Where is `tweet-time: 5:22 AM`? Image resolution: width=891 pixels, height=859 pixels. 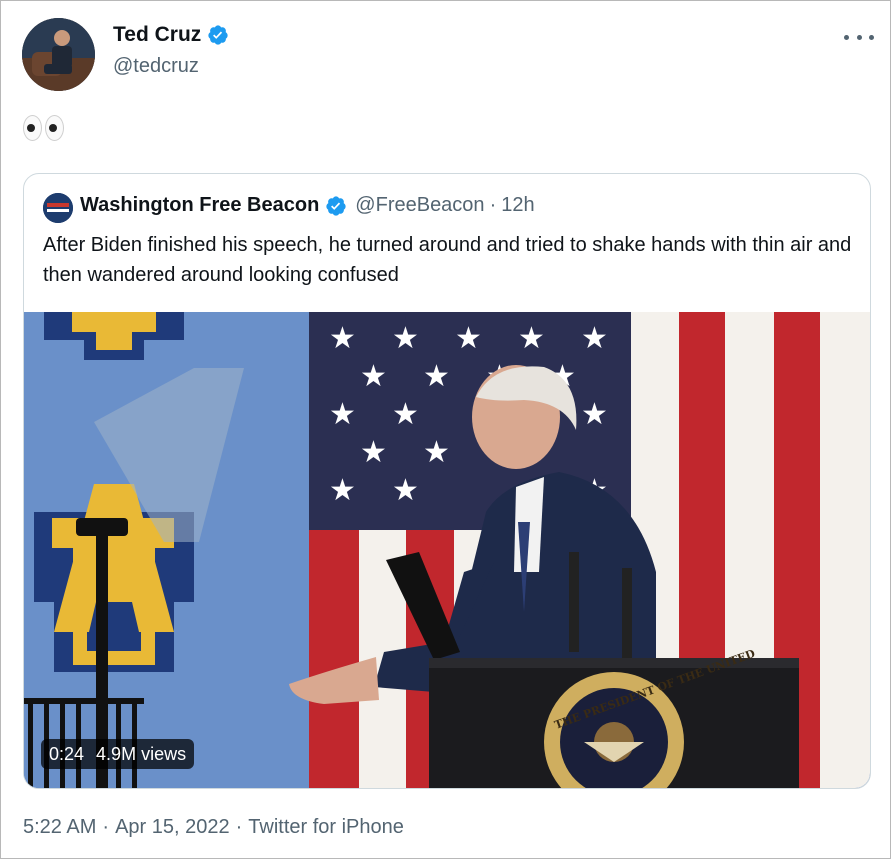 tweet-time: 5:22 AM is located at coordinates (59, 827).